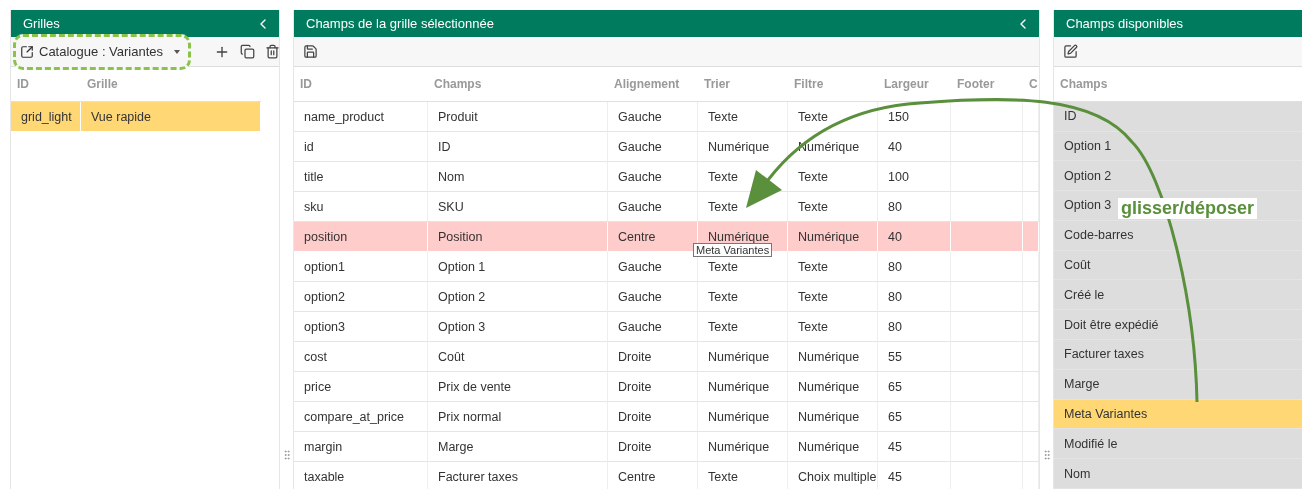 Image resolution: width=1302 pixels, height=489 pixels. Describe the element at coordinates (361, 117) in the screenshot. I see `table-cell: name_product` at that location.